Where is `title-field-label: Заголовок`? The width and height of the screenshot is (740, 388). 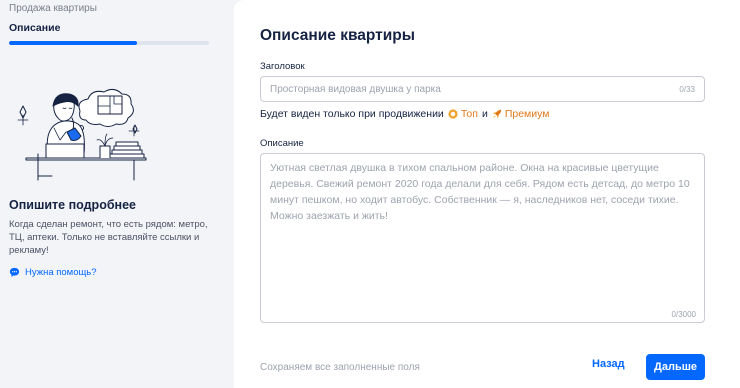 title-field-label: Заголовок is located at coordinates (282, 66).